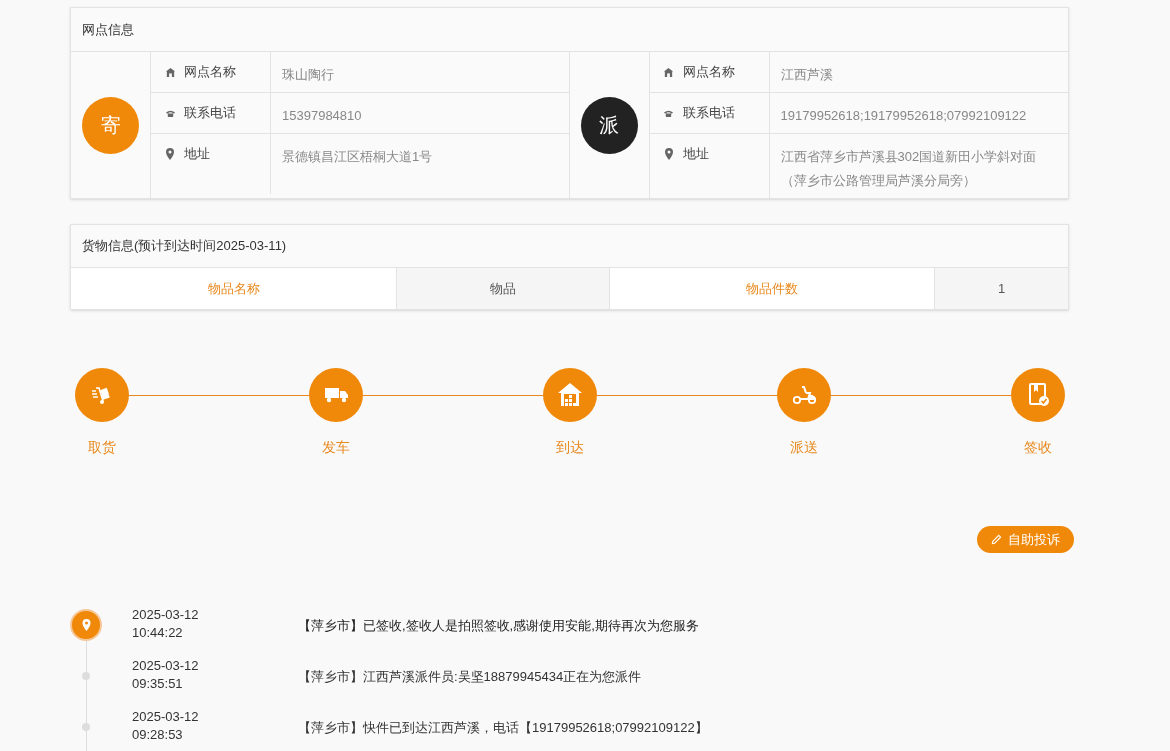 The image size is (1170, 751). What do you see at coordinates (772, 288) in the screenshot?
I see `table-cell: 物品件数` at bounding box center [772, 288].